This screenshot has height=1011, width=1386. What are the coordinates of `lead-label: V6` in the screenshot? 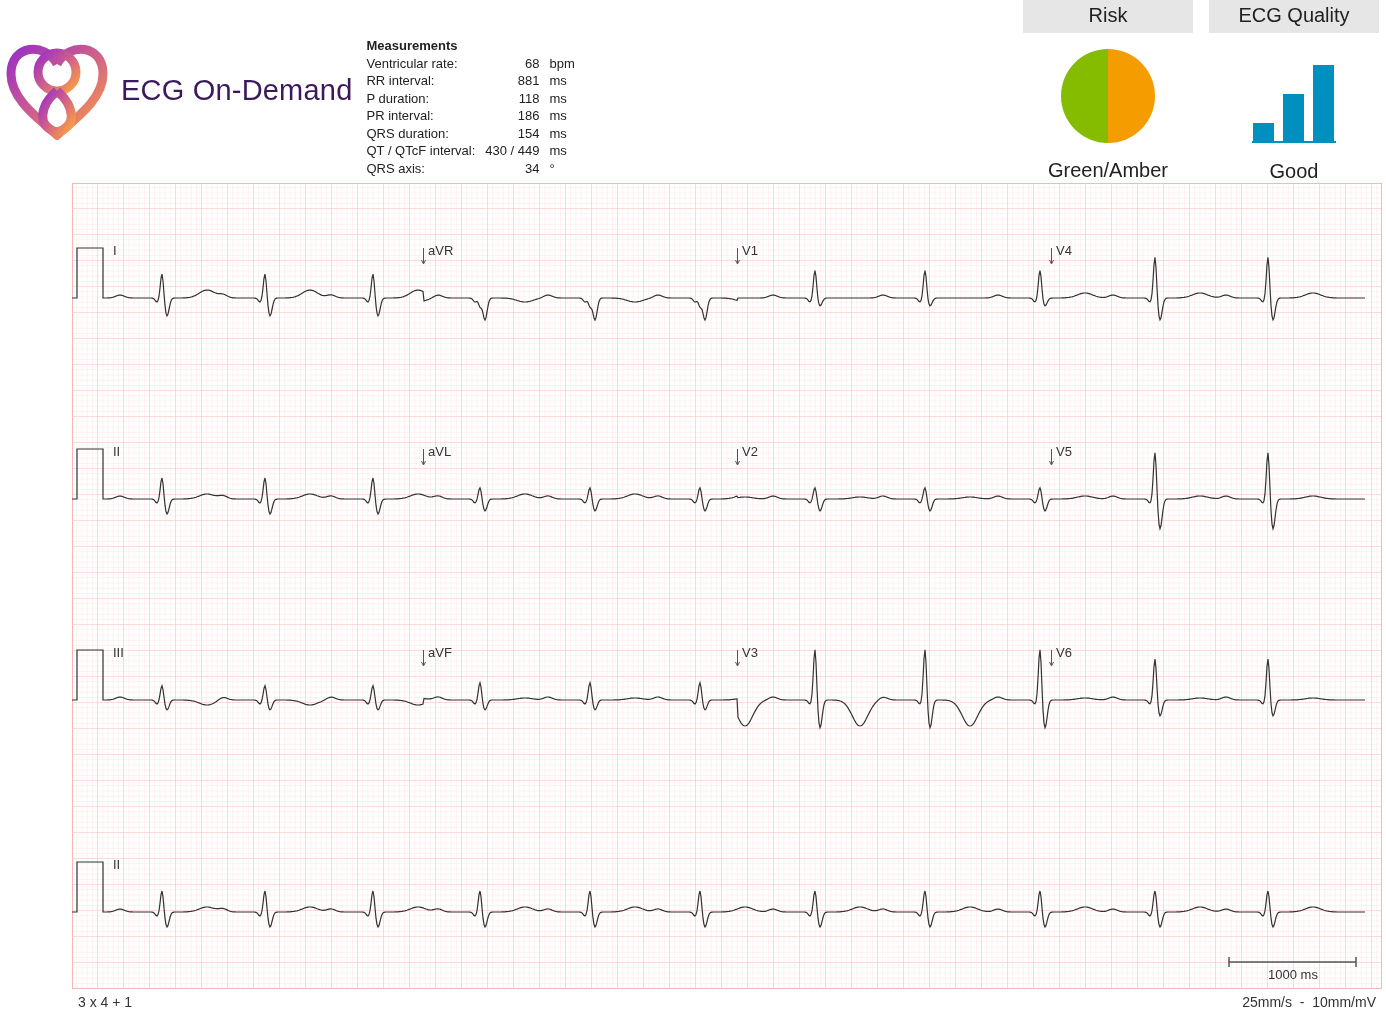 It's located at (1064, 652).